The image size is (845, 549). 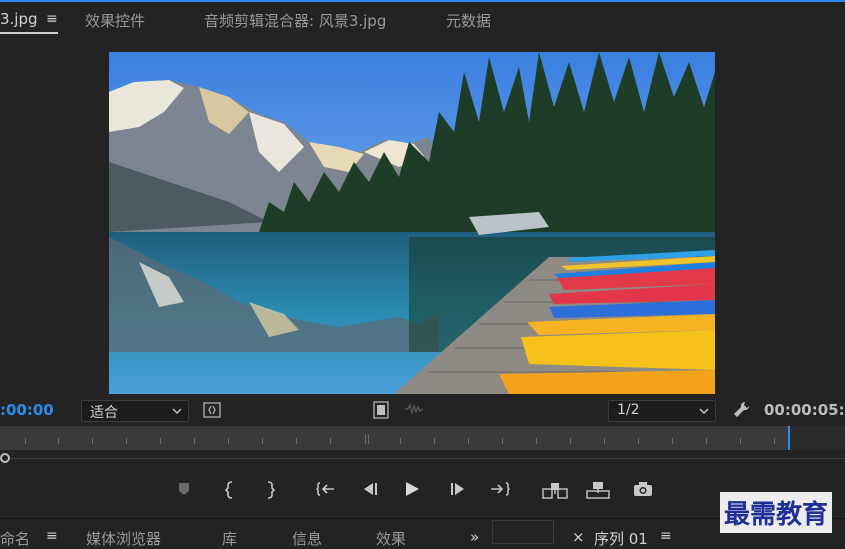 I want to click on active-tab-indicator, so click(x=29, y=33).